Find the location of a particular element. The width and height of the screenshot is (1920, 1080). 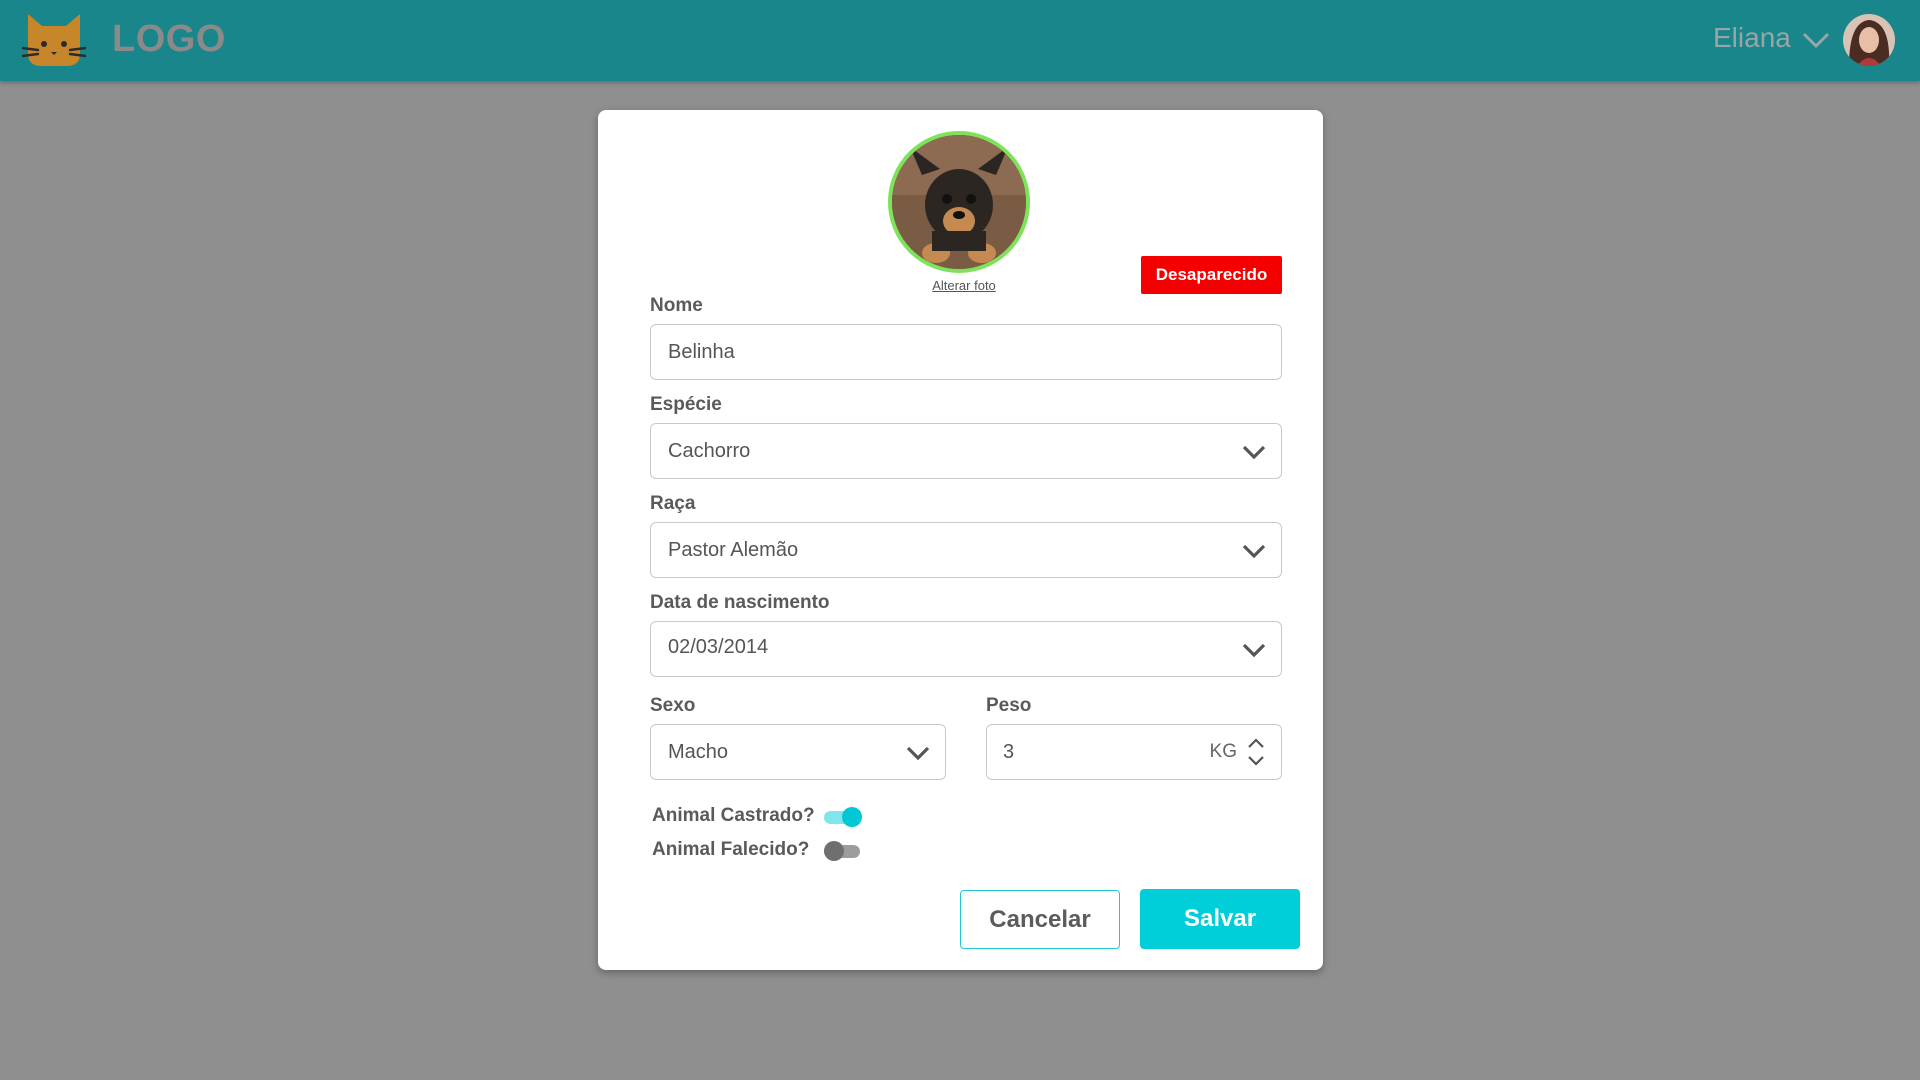

deceased-label: Animal Falecido? is located at coordinates (731, 849).